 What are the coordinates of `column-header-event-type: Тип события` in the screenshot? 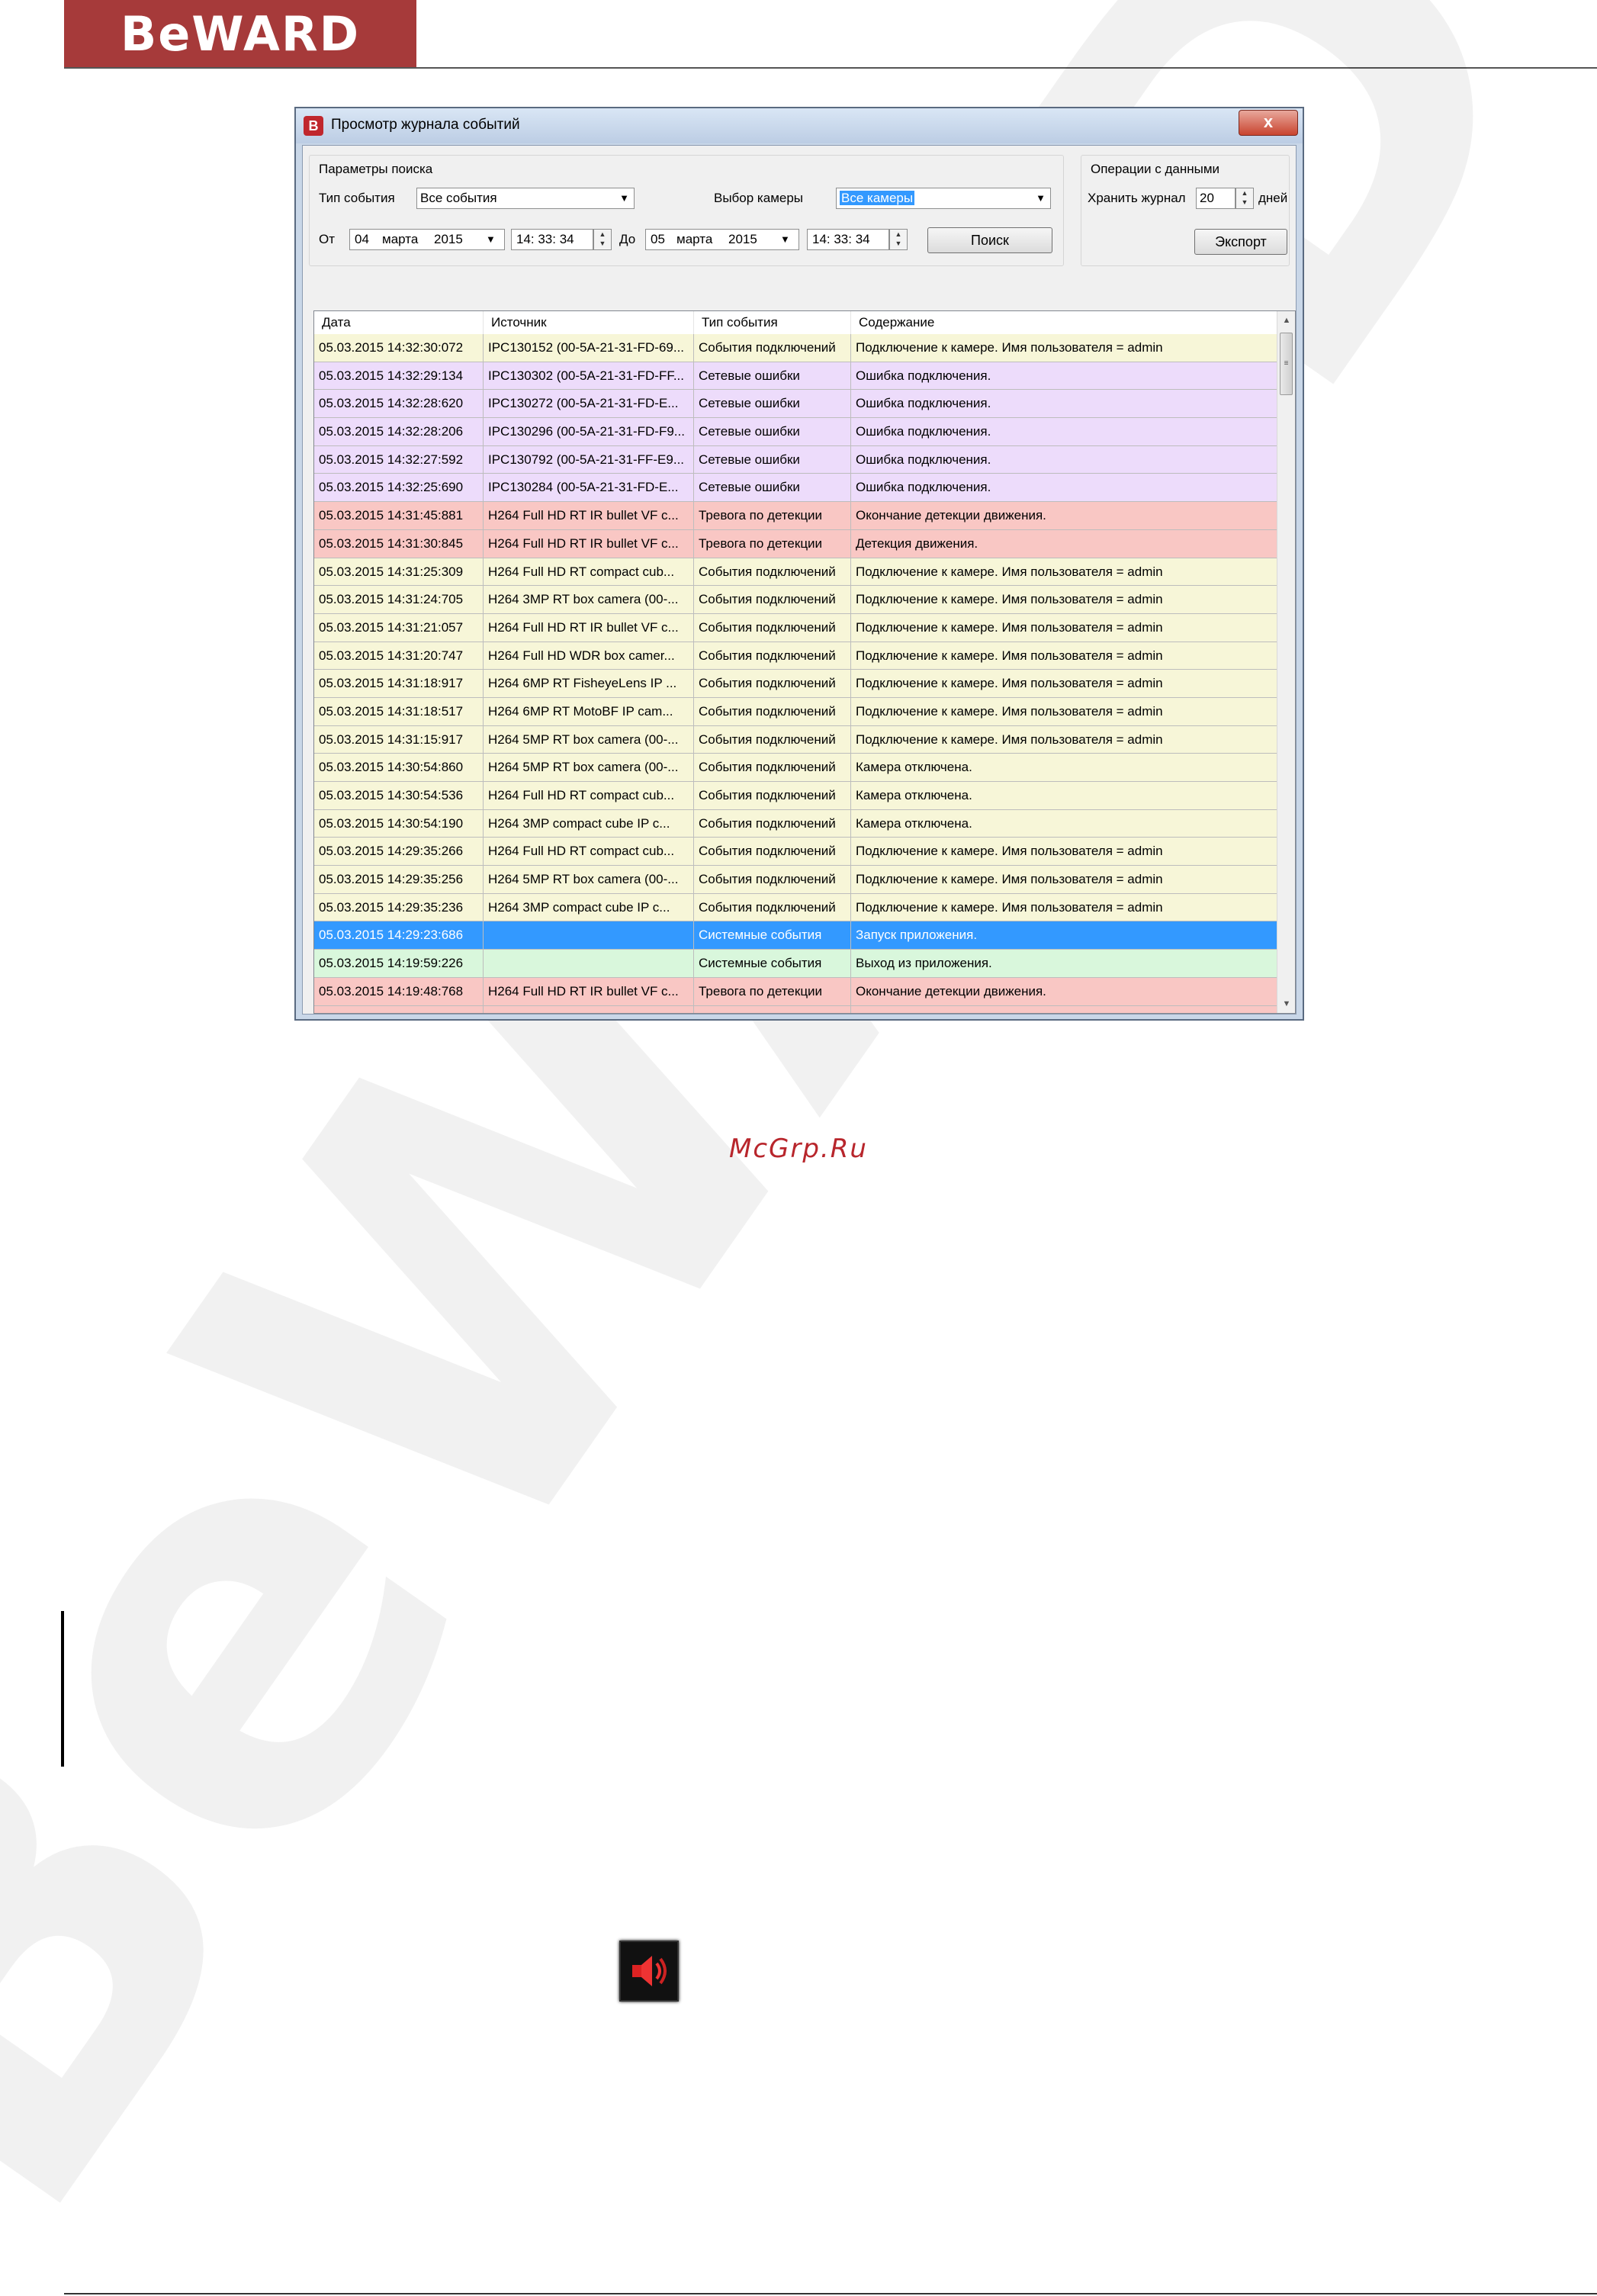 It's located at (772, 323).